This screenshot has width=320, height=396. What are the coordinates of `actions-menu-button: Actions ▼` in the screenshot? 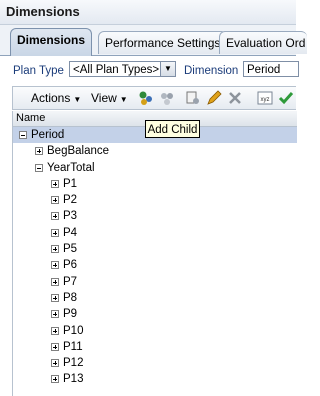 It's located at (56, 98).